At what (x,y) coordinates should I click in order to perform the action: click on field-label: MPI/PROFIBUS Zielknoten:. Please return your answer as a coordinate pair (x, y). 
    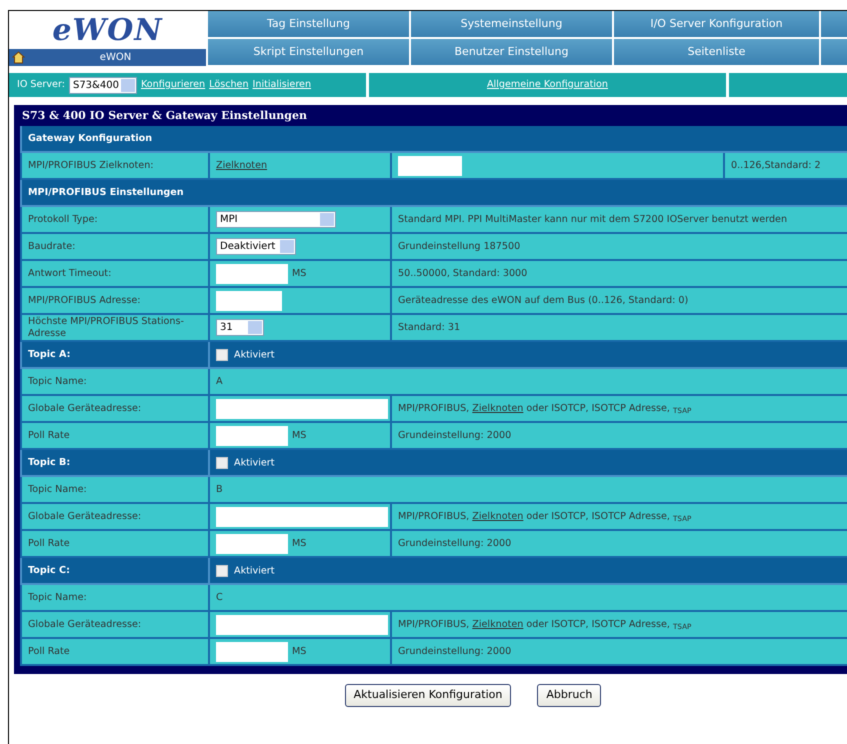
    Looking at the image, I should click on (115, 166).